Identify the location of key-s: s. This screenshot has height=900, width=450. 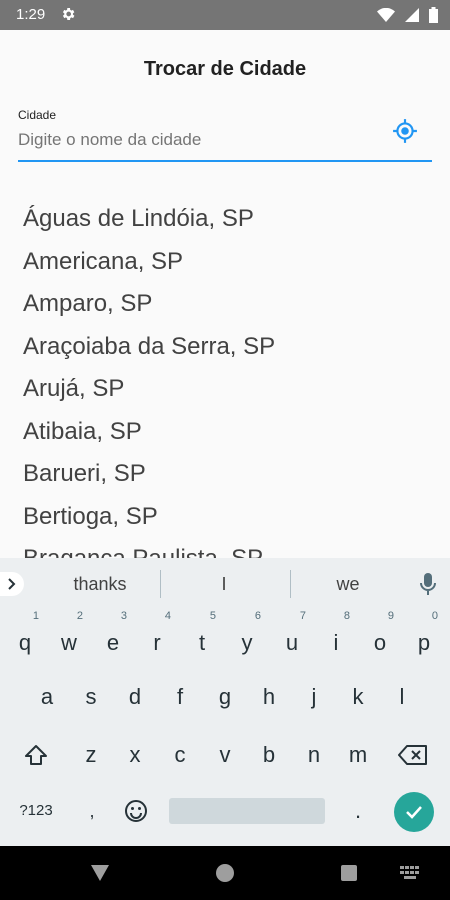
(91, 697).